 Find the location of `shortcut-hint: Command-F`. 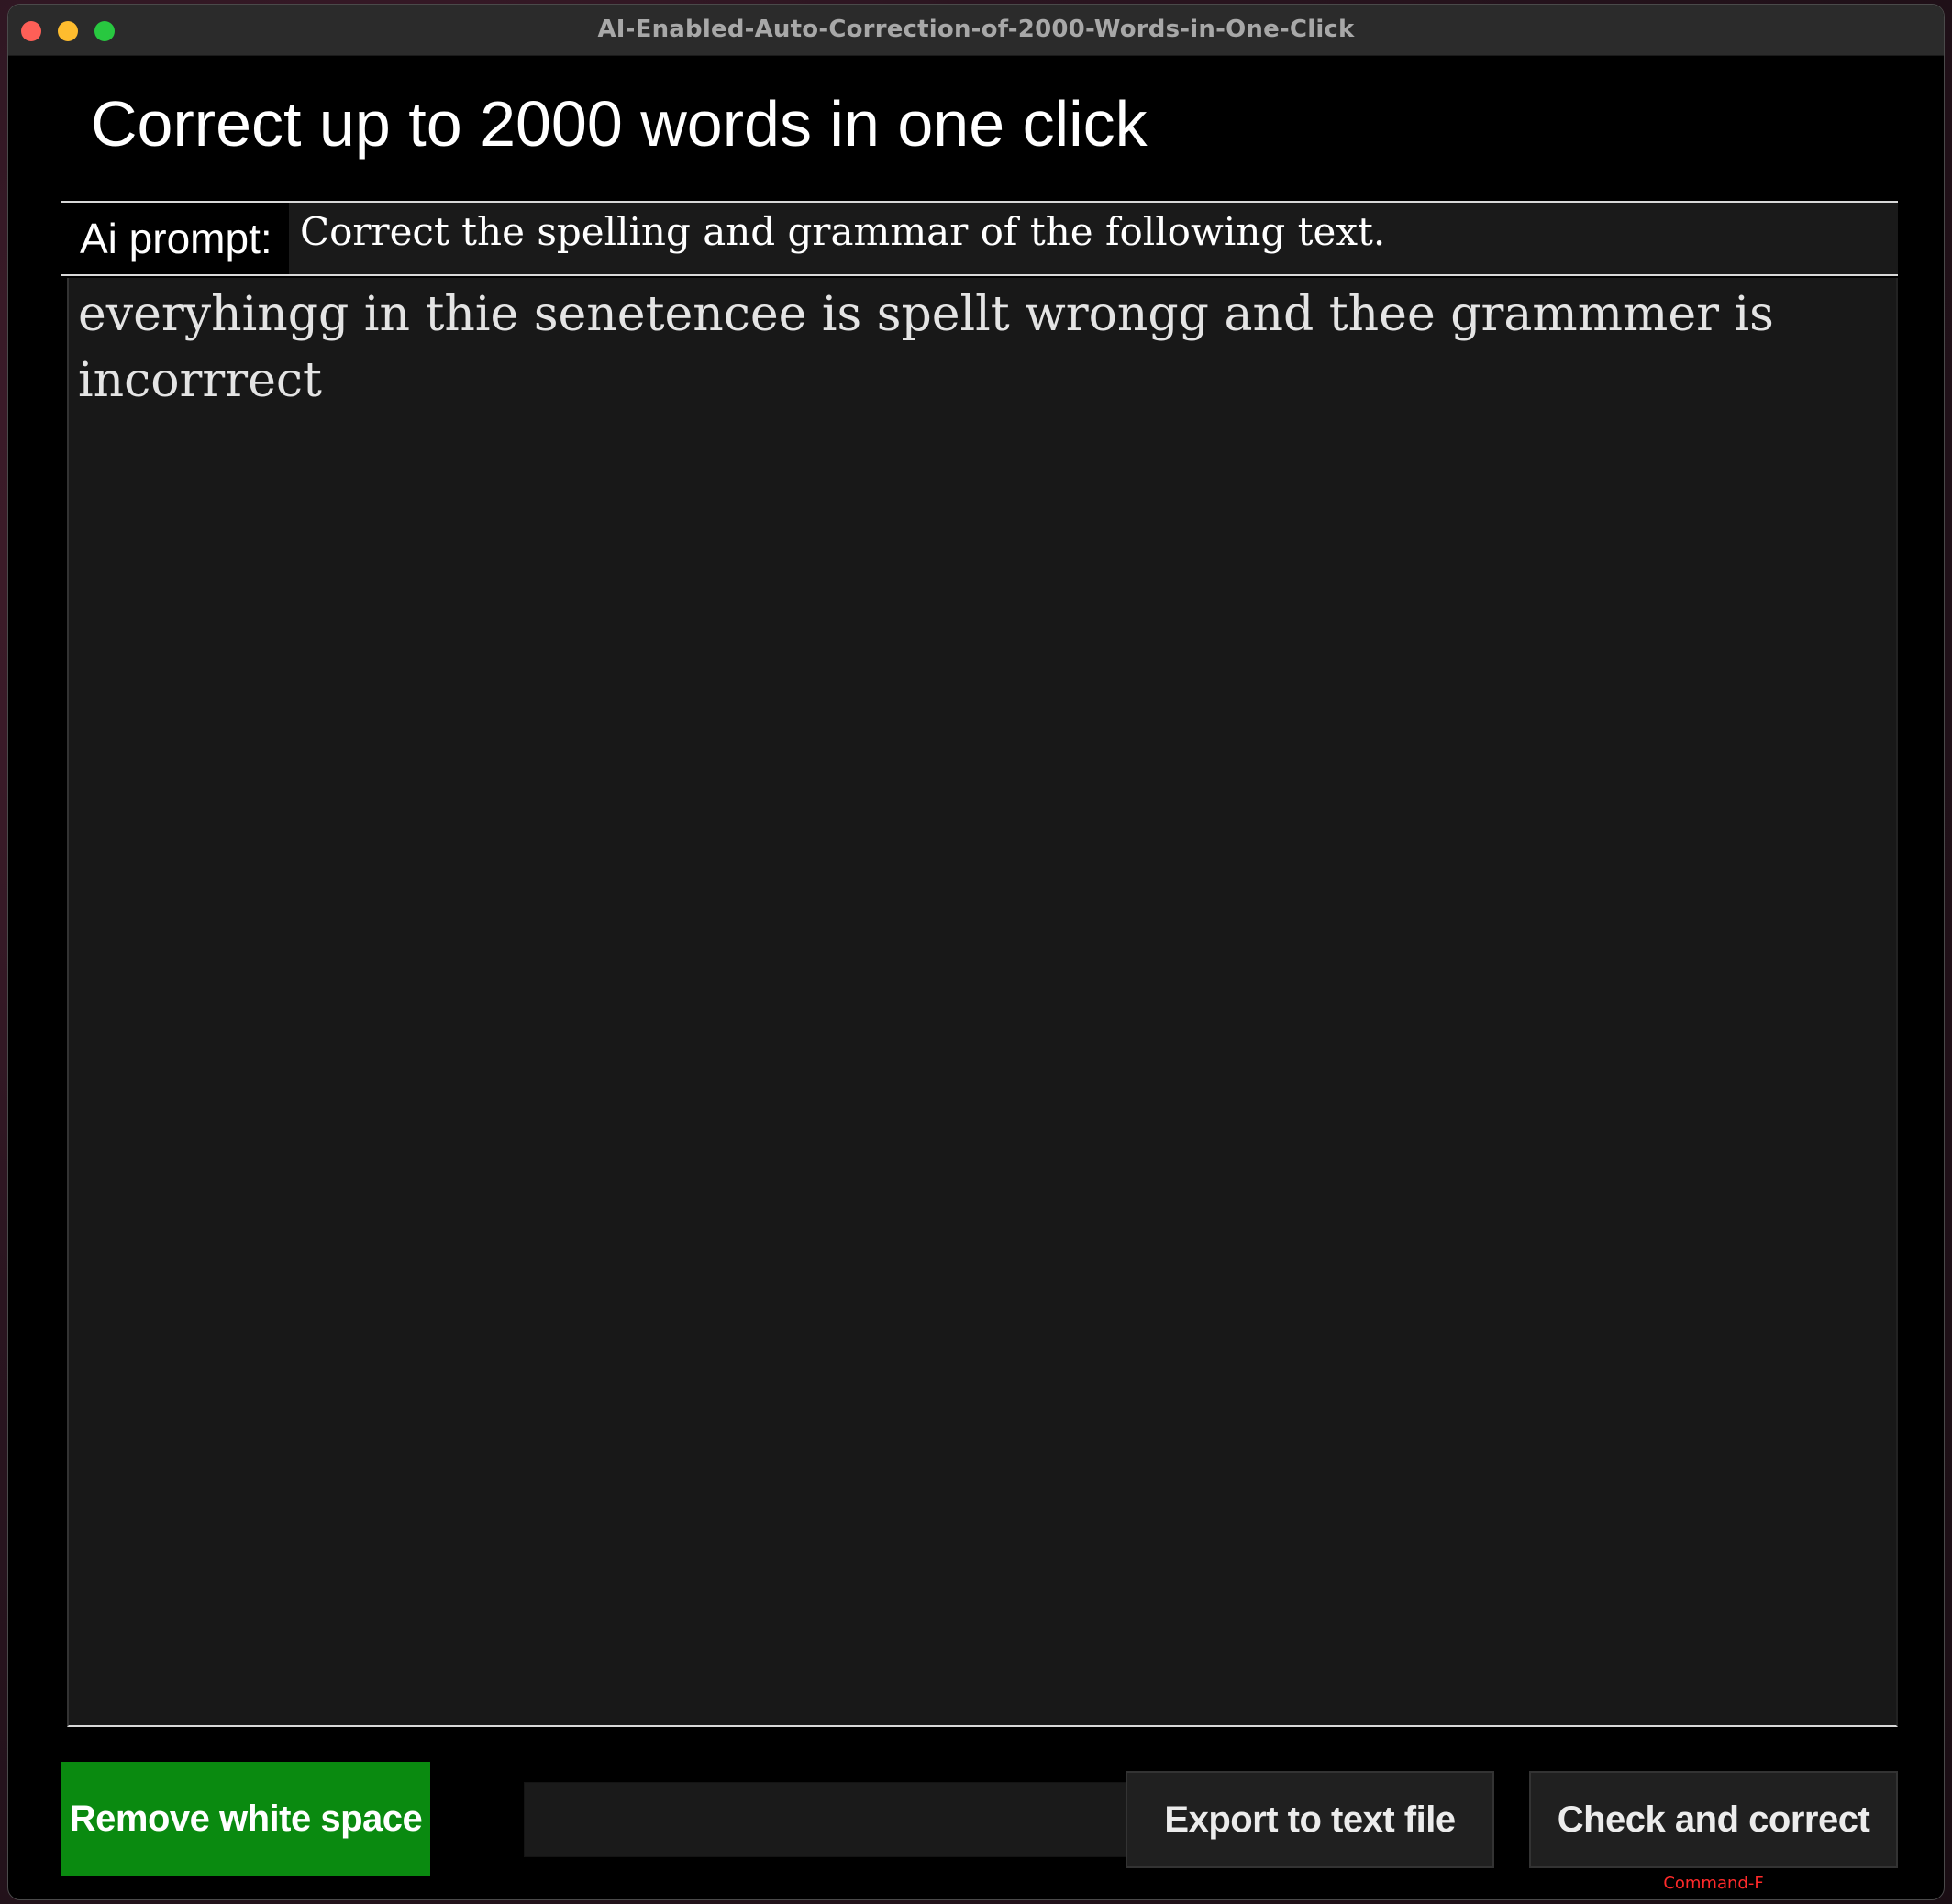

shortcut-hint: Command-F is located at coordinates (1713, 1883).